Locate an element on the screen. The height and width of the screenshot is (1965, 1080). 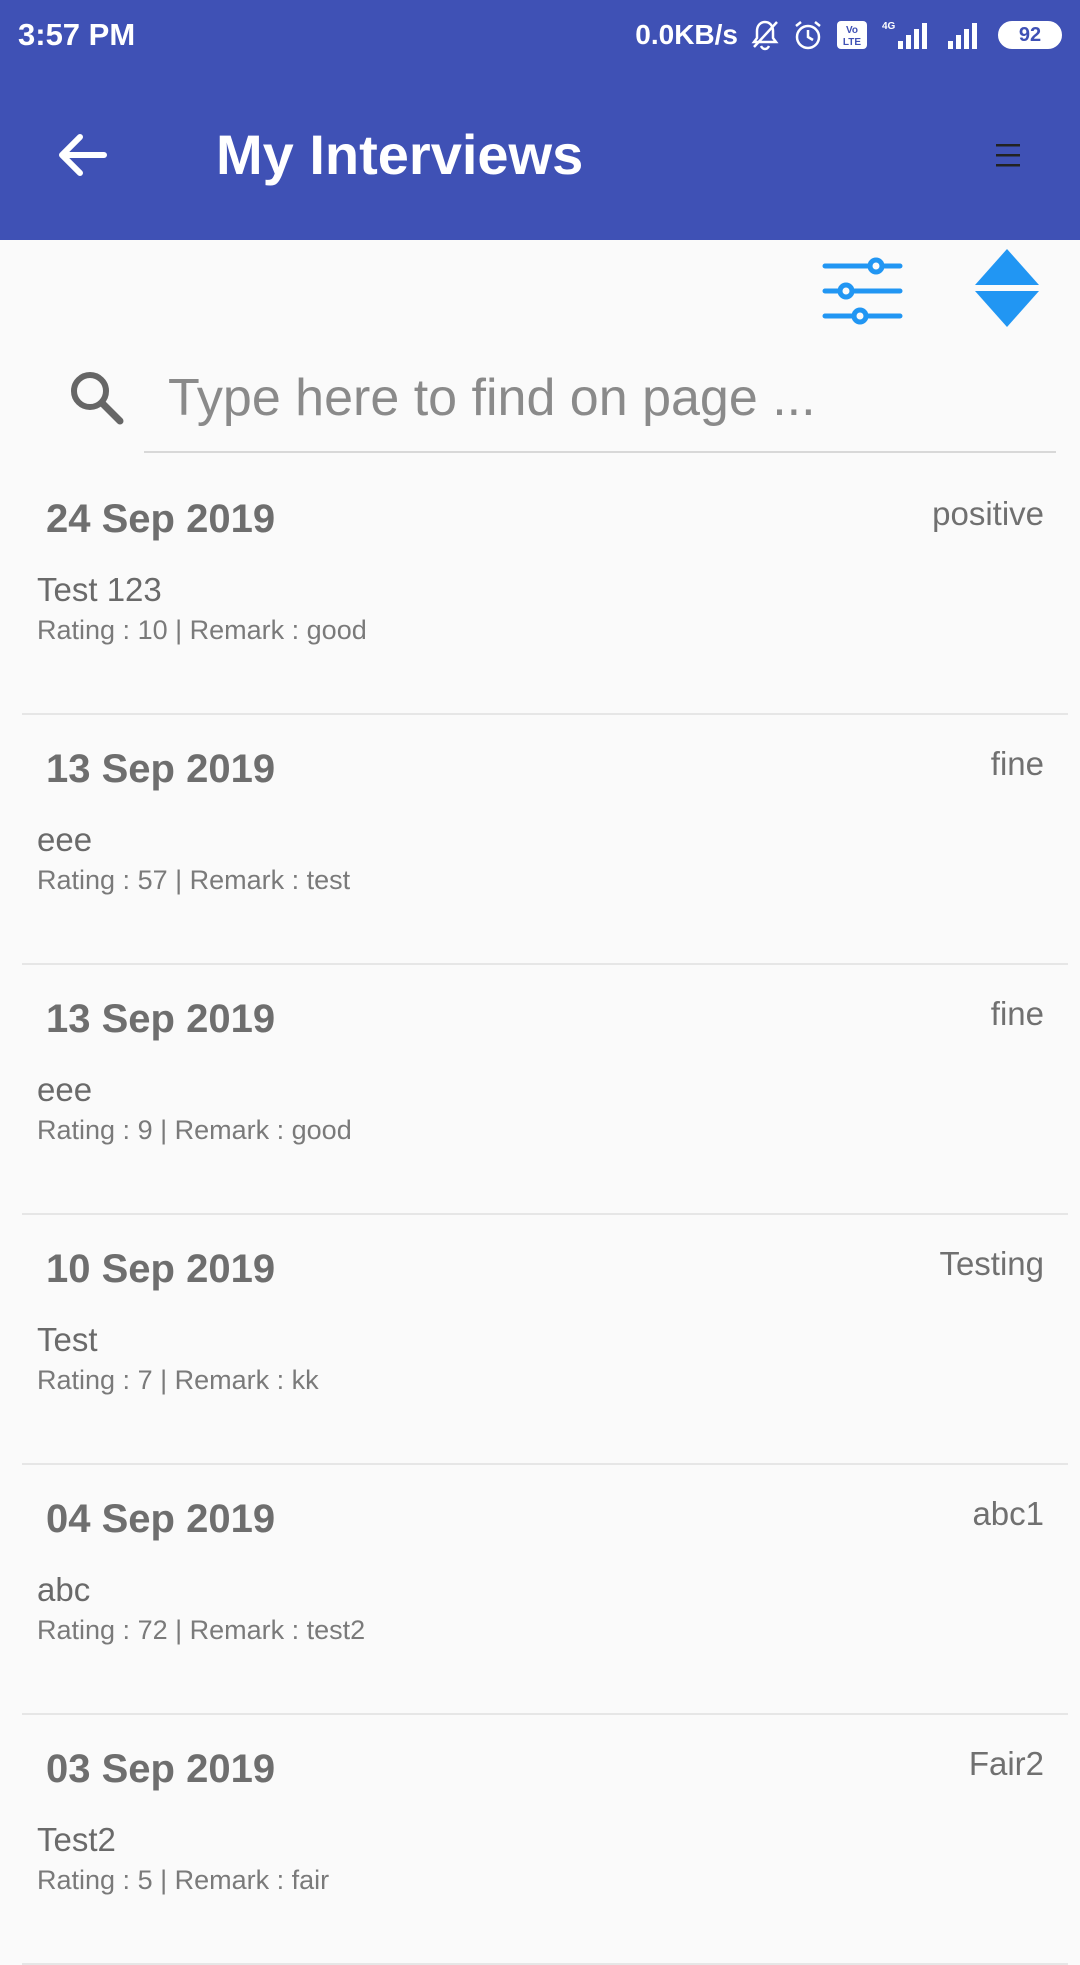
signal-icon is located at coordinates (966, 35).